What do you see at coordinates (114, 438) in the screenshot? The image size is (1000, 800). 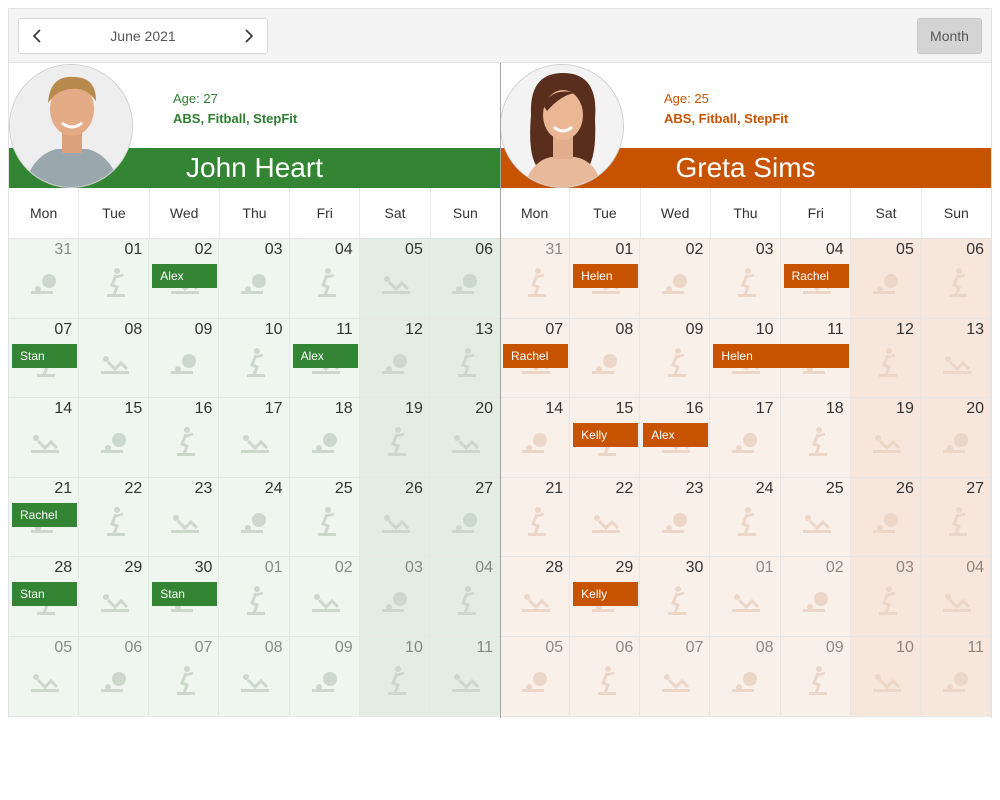 I see `date-cell: 15` at bounding box center [114, 438].